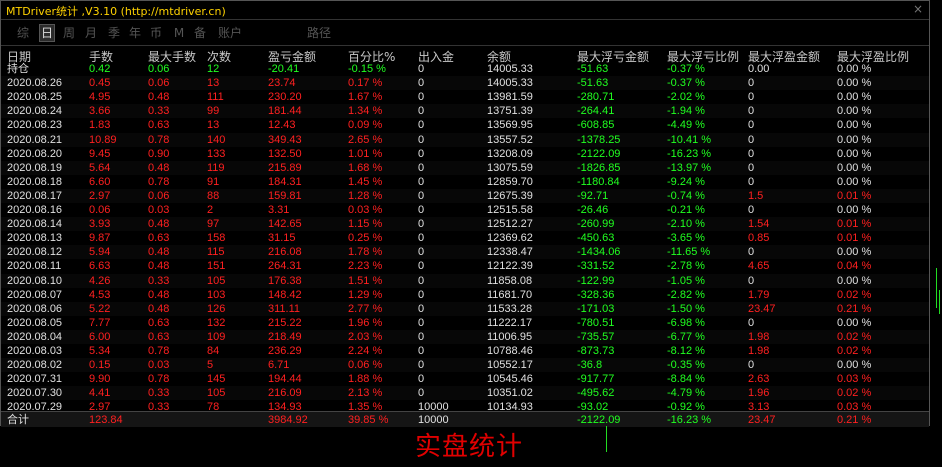 This screenshot has width=942, height=467. What do you see at coordinates (114, 33) in the screenshot?
I see `tab-4: 季` at bounding box center [114, 33].